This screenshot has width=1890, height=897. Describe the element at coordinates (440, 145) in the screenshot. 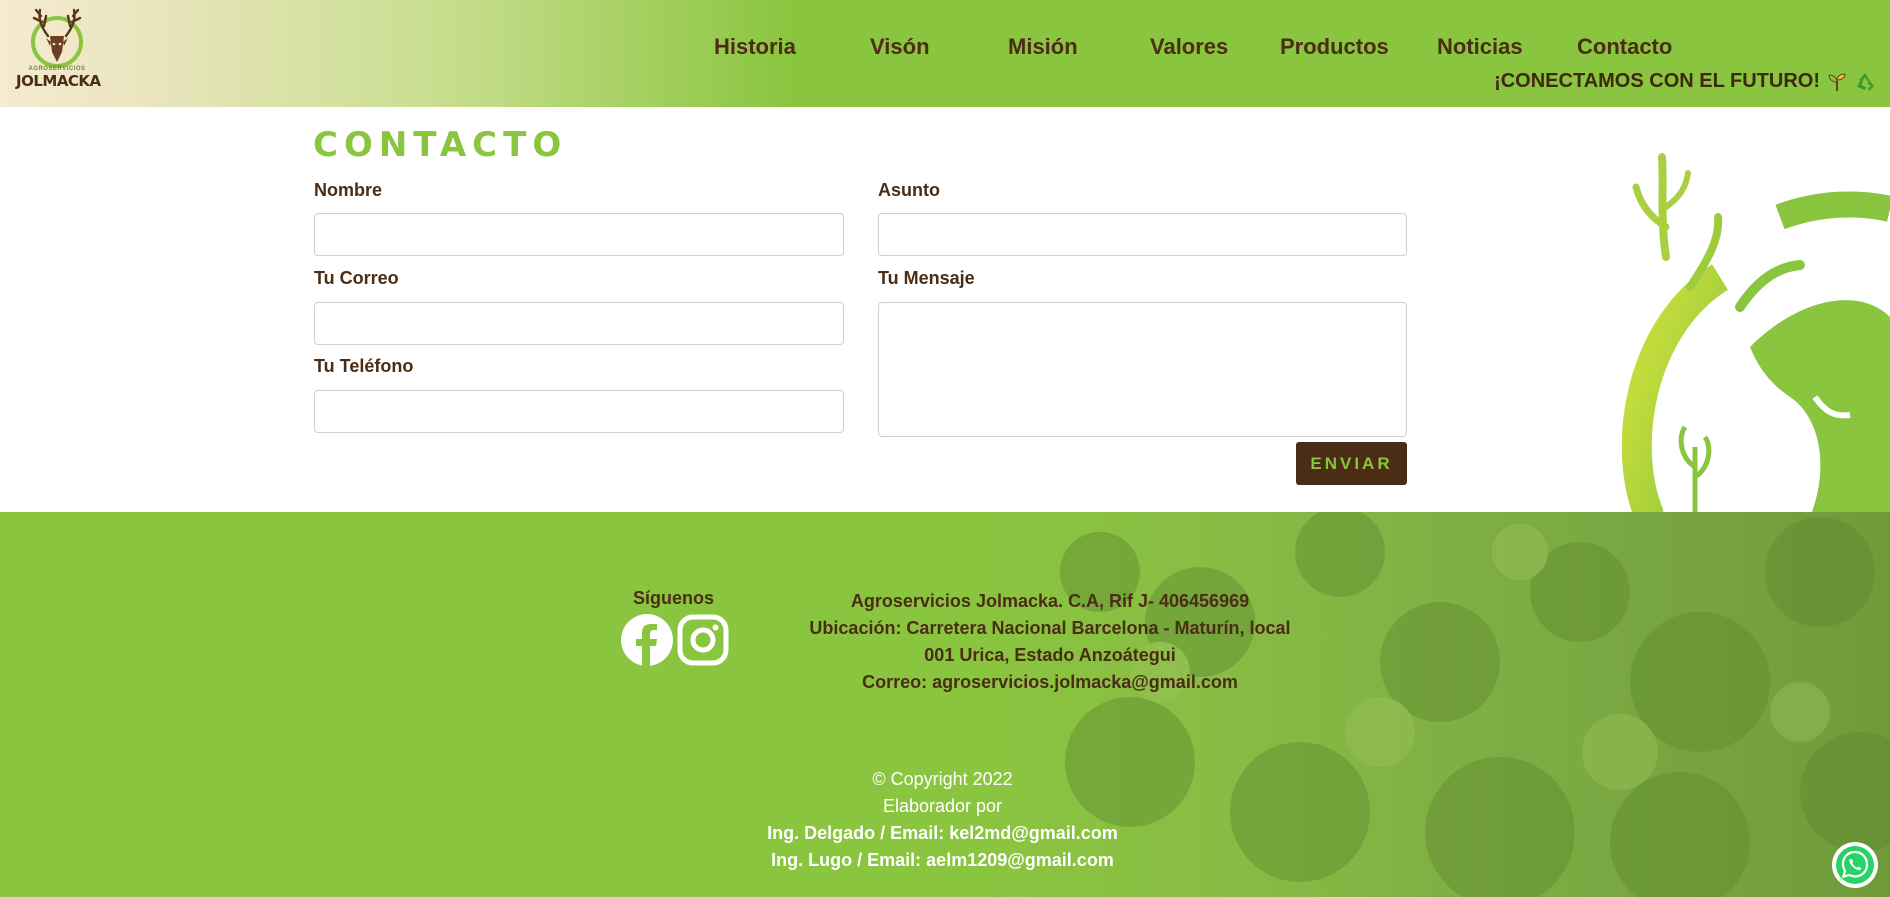

I see `page-title: CONTACTO` at that location.